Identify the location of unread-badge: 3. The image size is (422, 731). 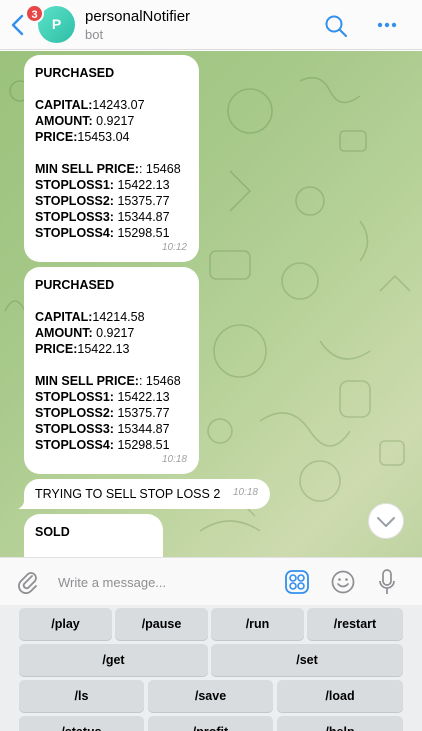
(34, 13).